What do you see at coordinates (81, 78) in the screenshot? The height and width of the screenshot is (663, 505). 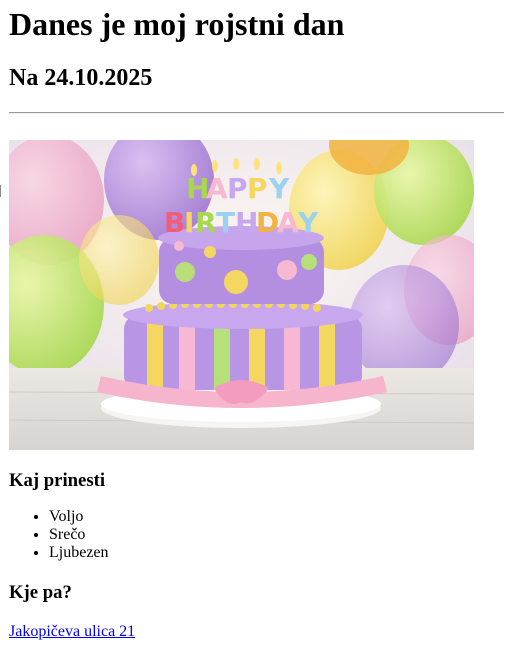 I see `date-heading: Na 24.10.2025` at bounding box center [81, 78].